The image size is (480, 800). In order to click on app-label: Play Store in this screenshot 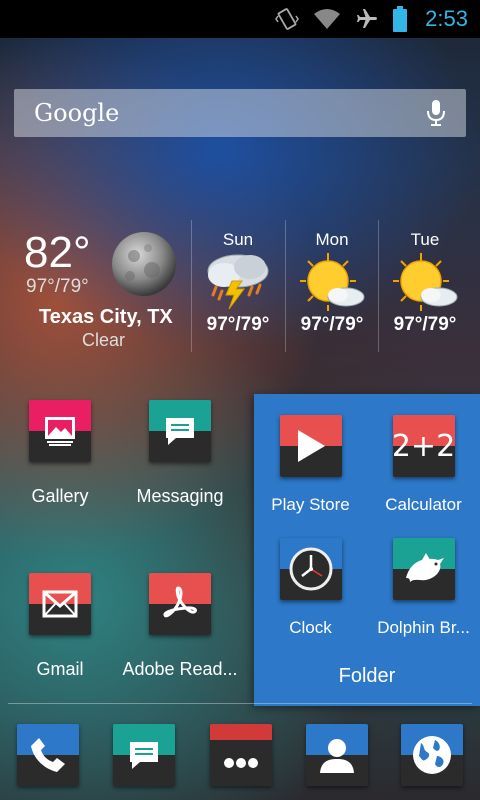, I will do `click(310, 504)`.